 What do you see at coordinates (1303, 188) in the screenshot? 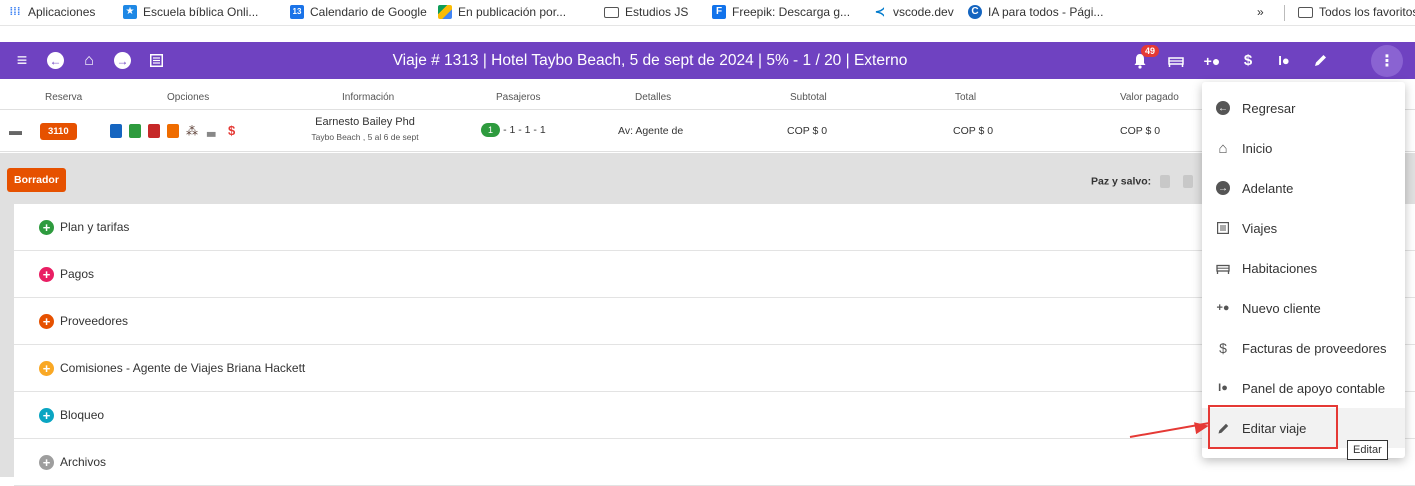
I see `menu-item-adelante: → Adelante` at bounding box center [1303, 188].